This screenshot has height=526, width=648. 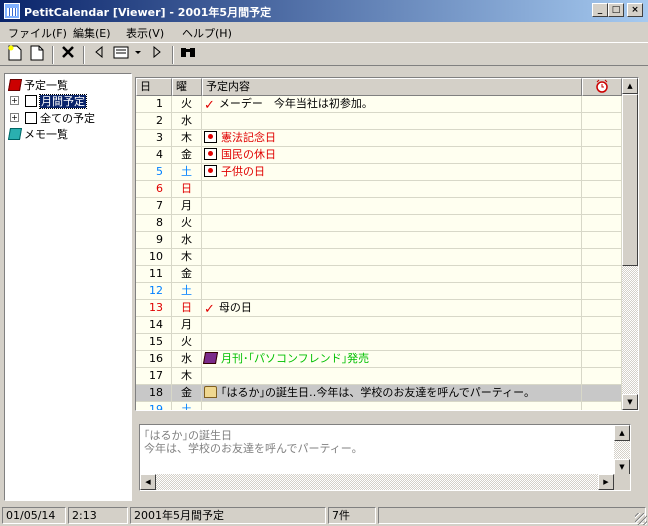 I want to click on row-content: 憲法記念日, so click(x=392, y=138).